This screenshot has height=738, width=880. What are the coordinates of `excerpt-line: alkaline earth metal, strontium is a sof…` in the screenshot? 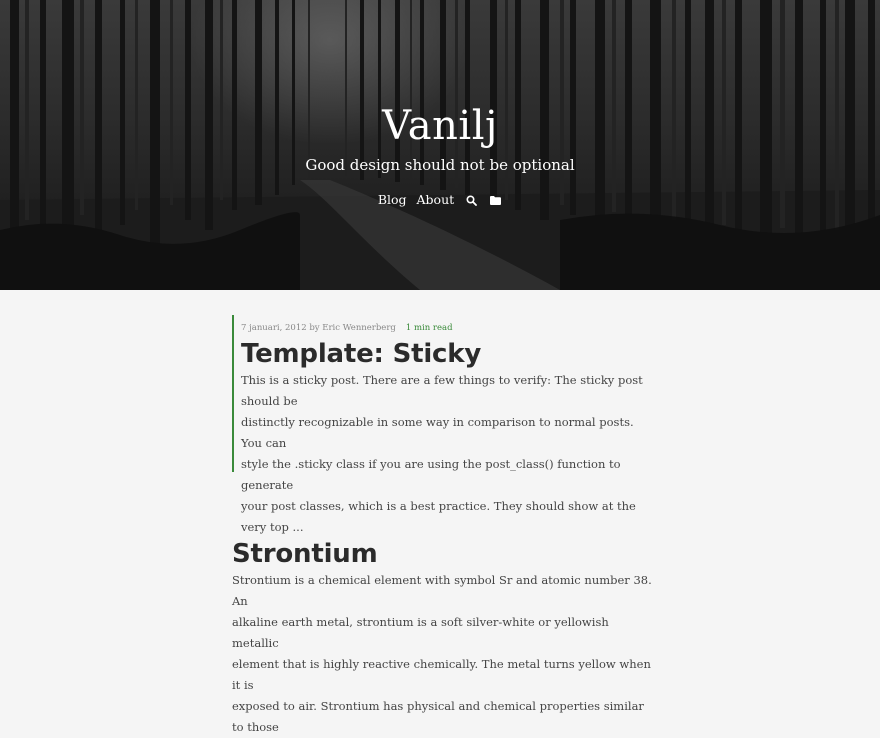 It's located at (420, 632).